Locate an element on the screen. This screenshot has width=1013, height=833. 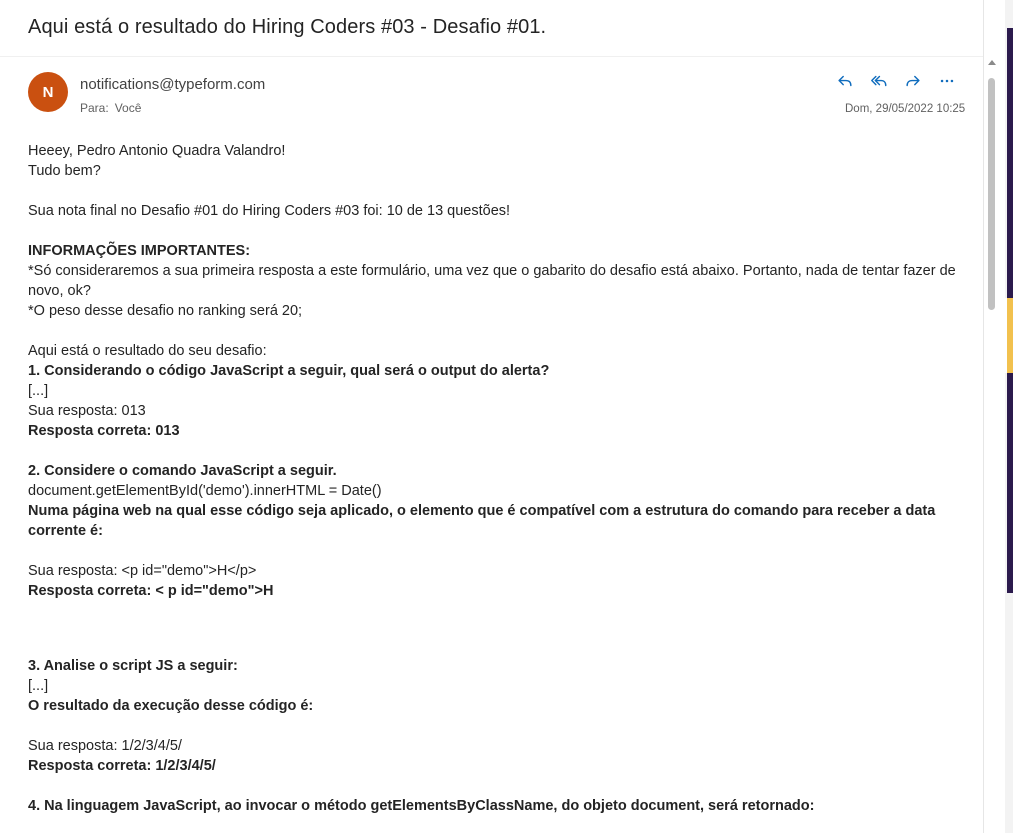
scroll-up-arrow-icon is located at coordinates (992, 62).